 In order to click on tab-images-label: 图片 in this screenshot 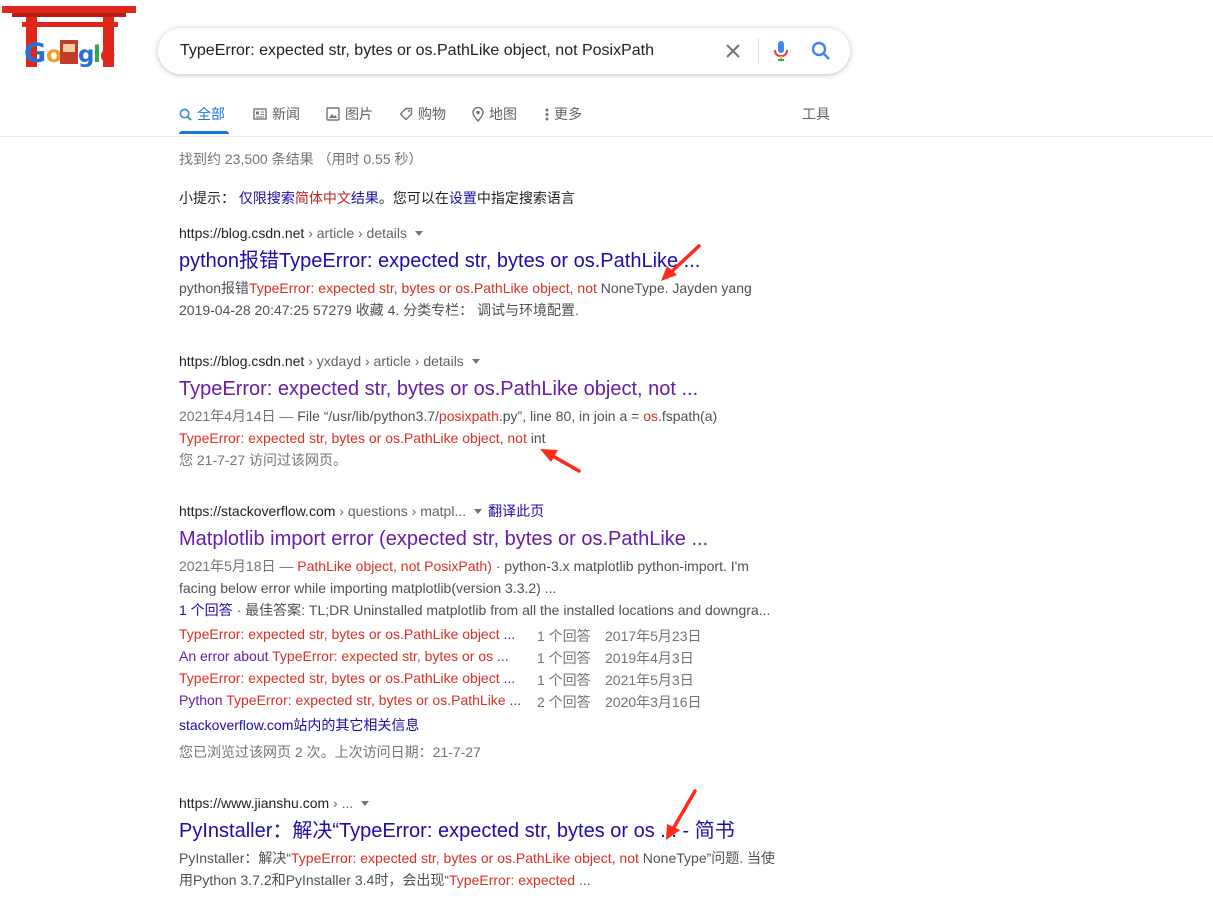, I will do `click(359, 114)`.